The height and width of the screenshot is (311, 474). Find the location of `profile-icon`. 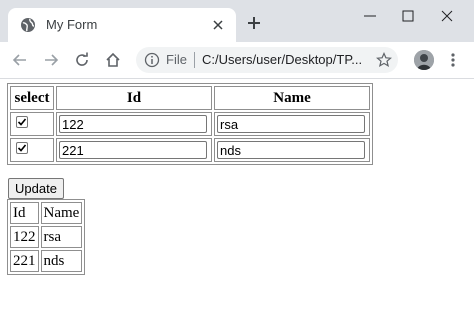

profile-icon is located at coordinates (424, 60).